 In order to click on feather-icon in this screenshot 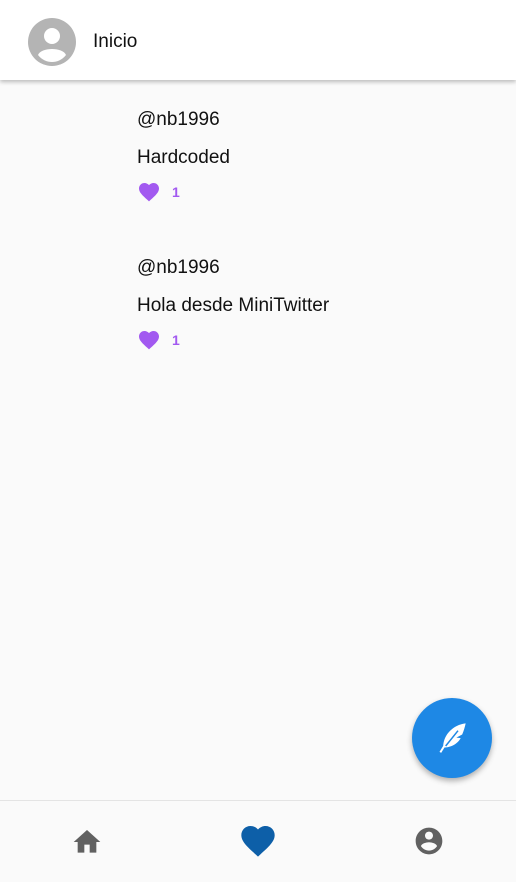, I will do `click(452, 738)`.